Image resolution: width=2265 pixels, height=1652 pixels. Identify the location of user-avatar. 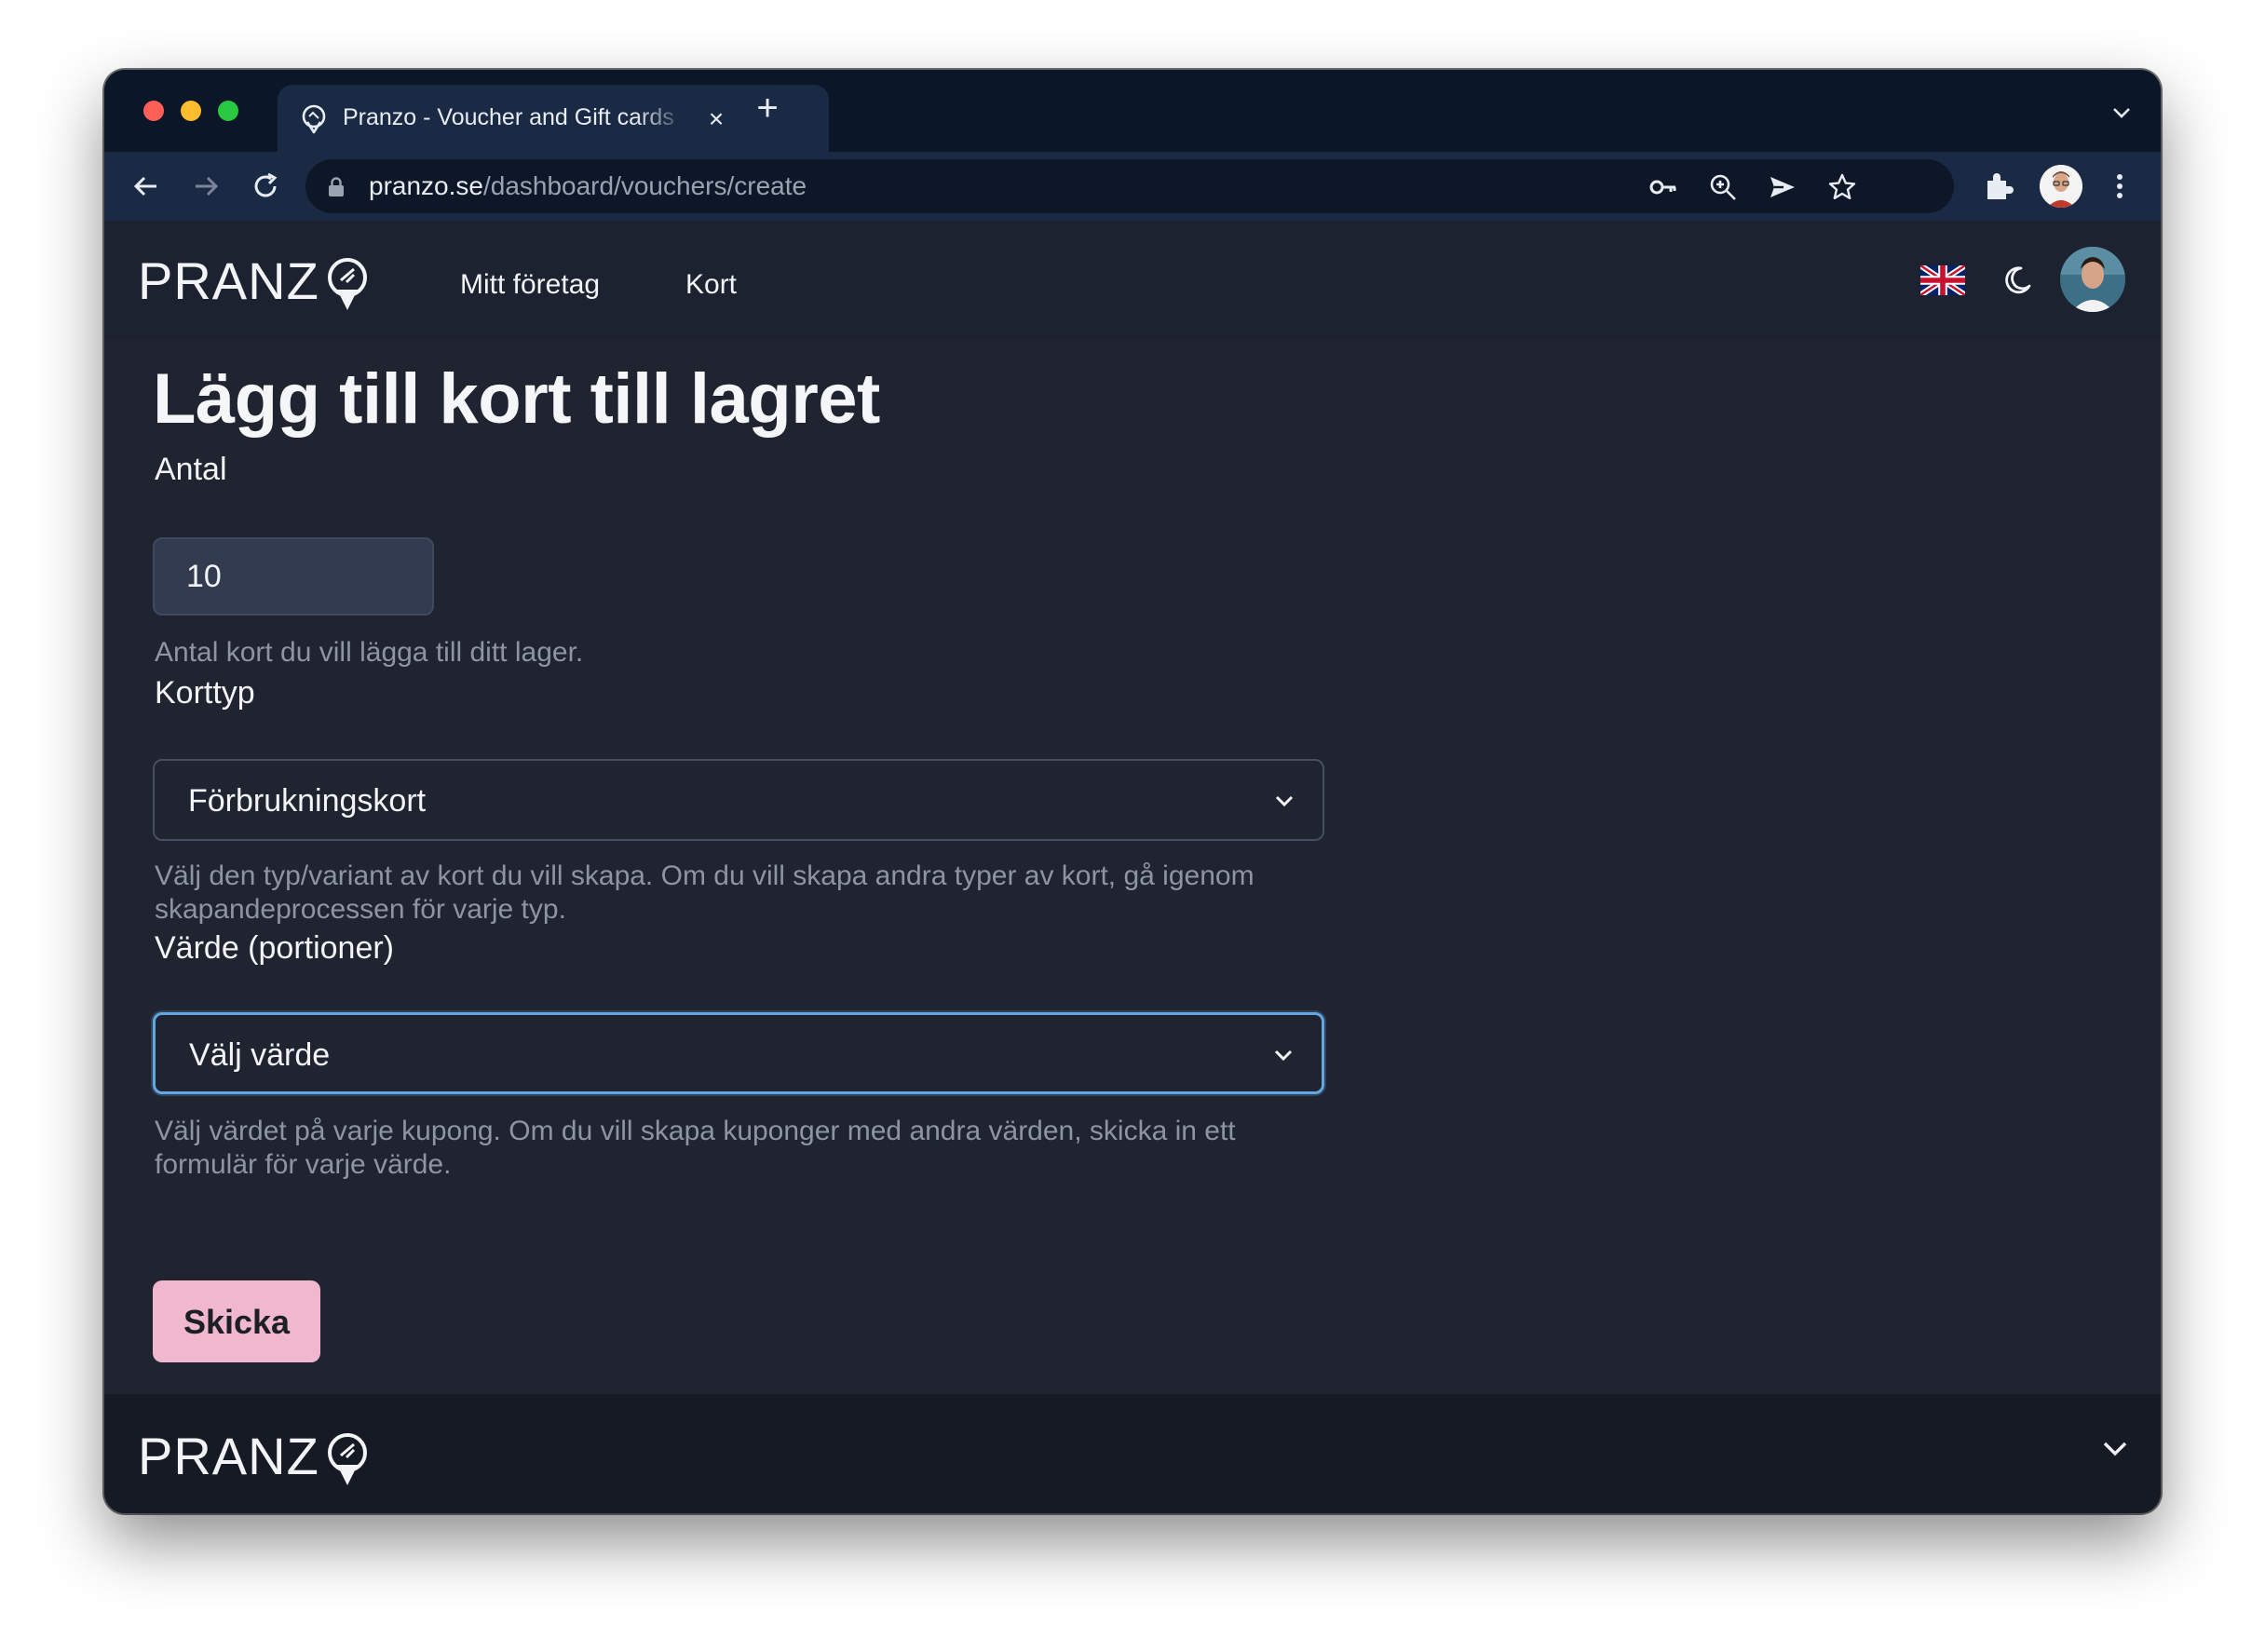
(2093, 279).